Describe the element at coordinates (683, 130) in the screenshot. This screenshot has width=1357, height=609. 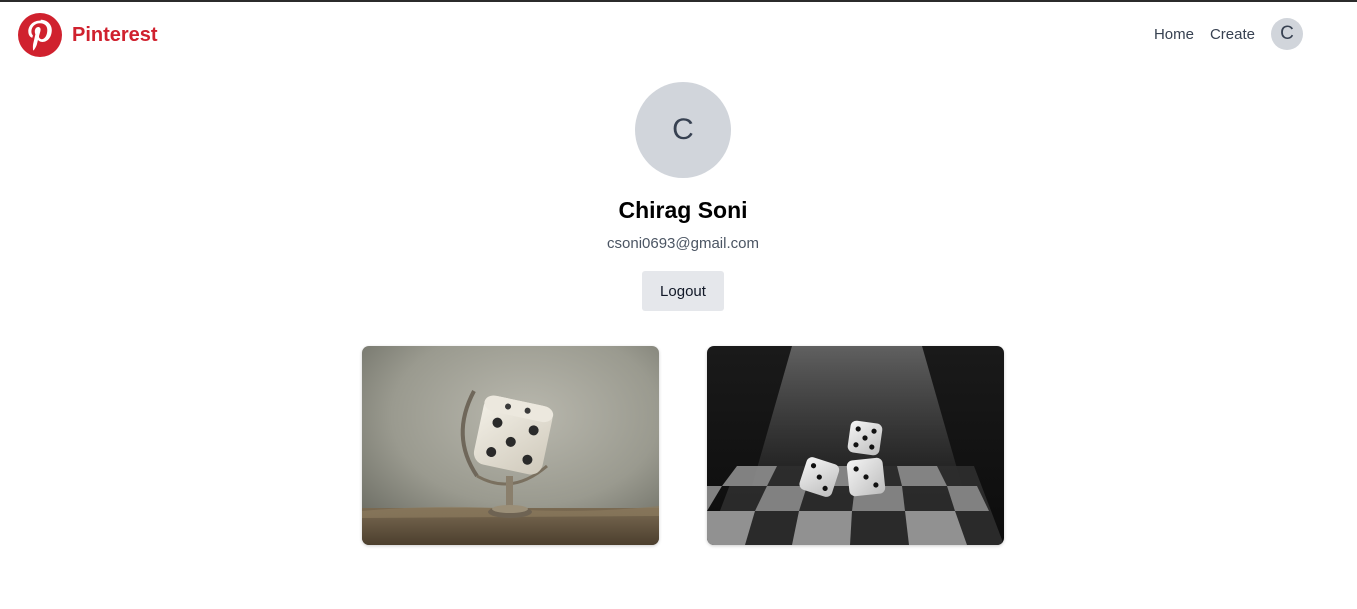
I see `profile-avatar: C` at that location.